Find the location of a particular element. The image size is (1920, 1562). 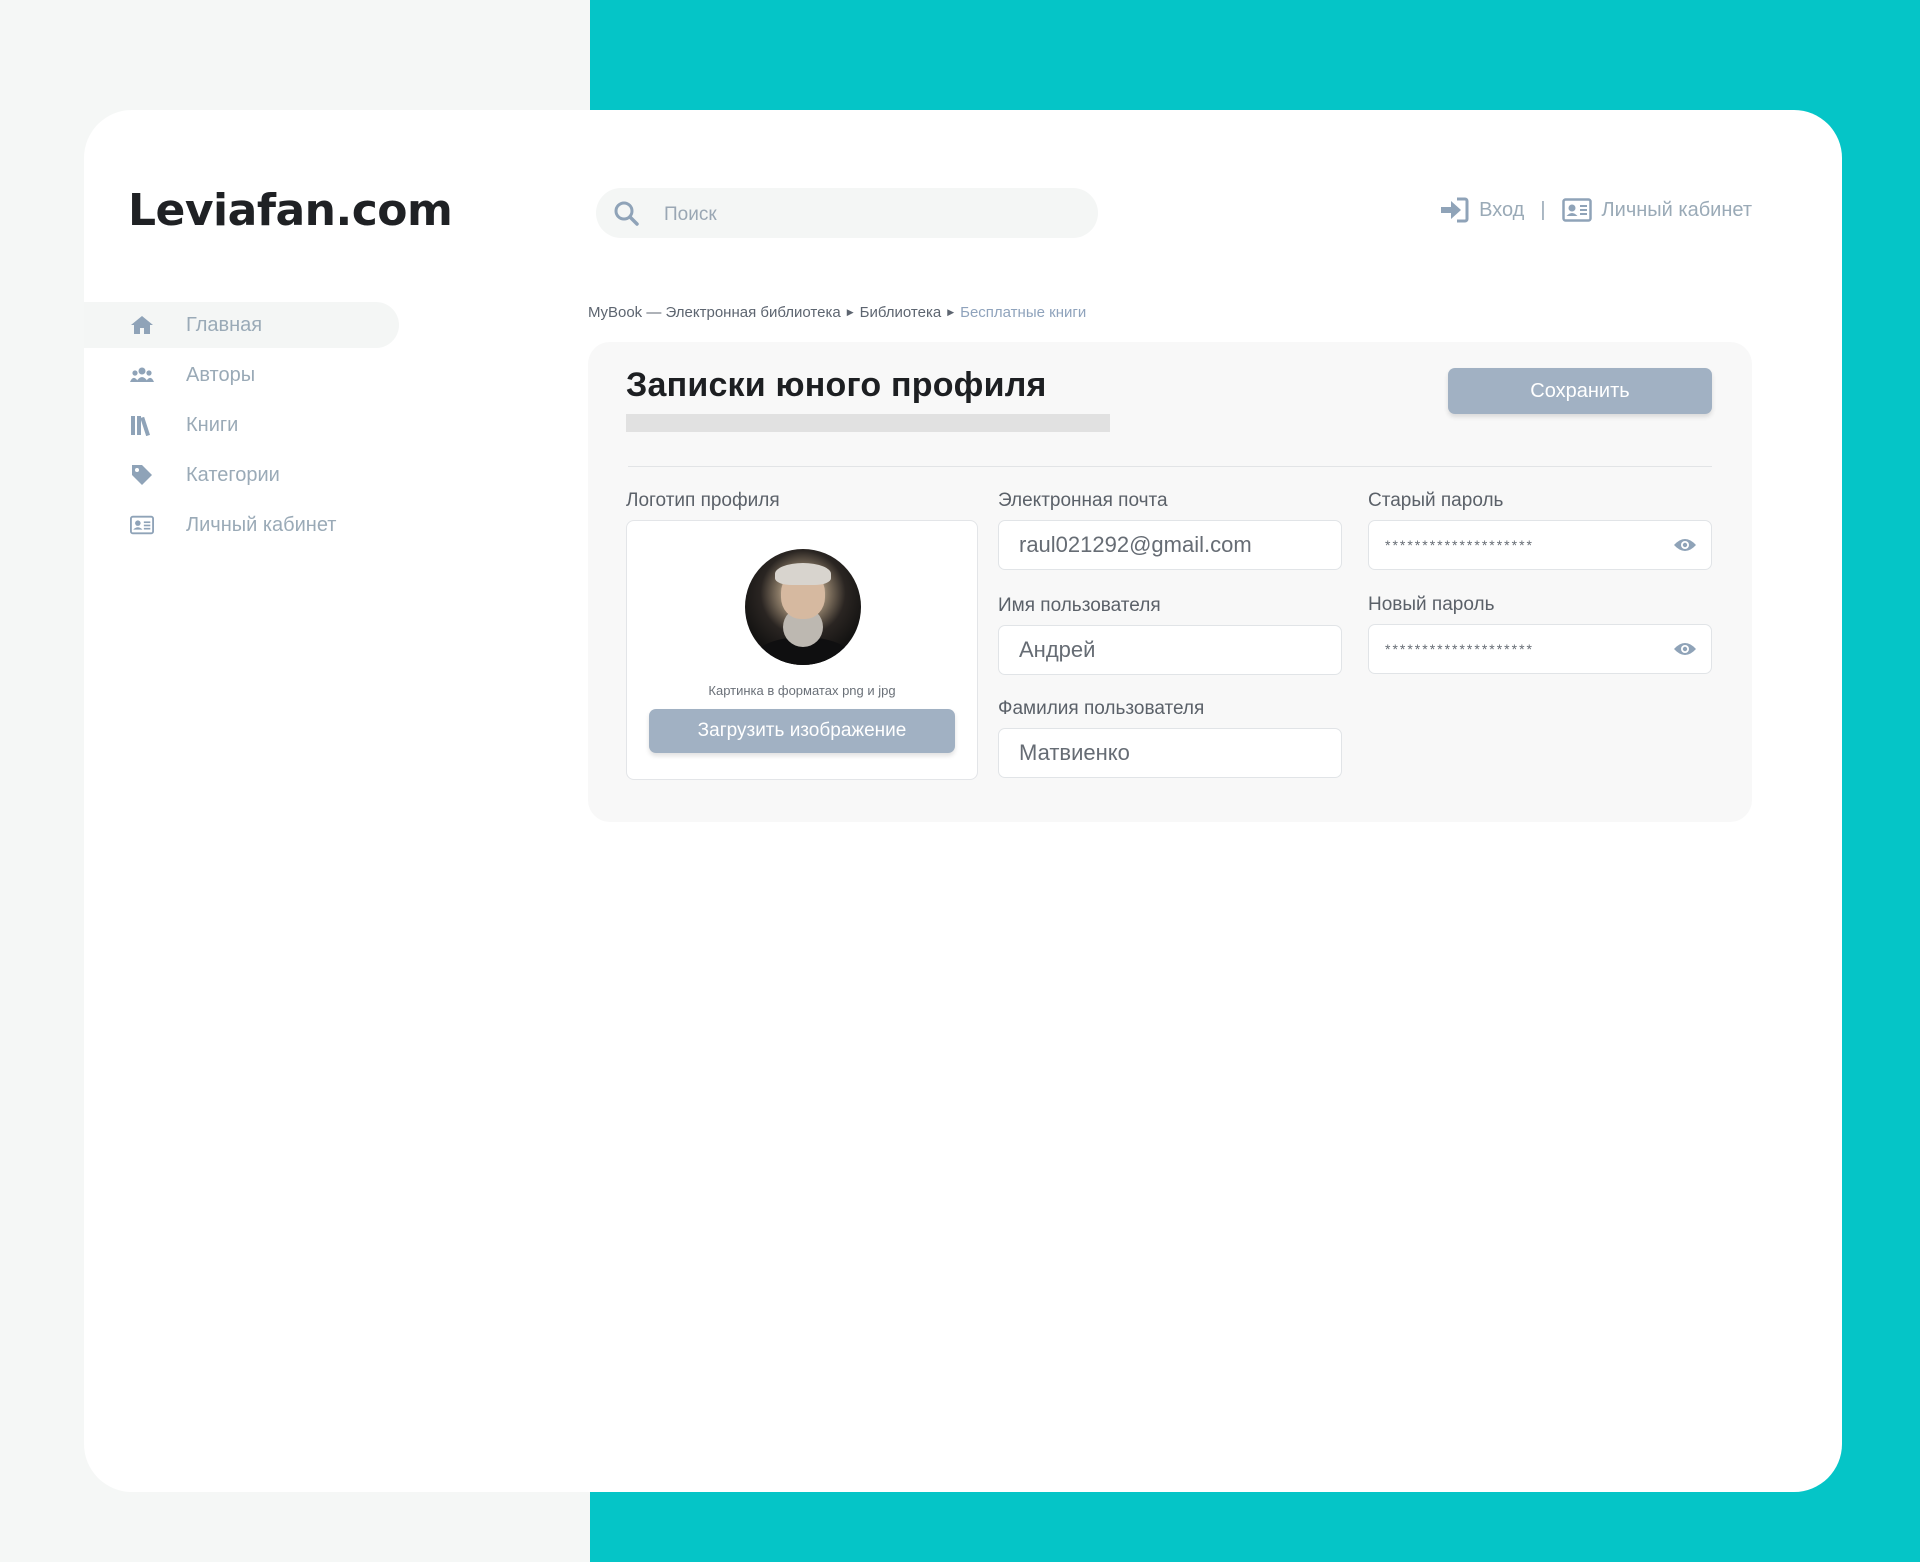

login-icon is located at coordinates (1454, 210).